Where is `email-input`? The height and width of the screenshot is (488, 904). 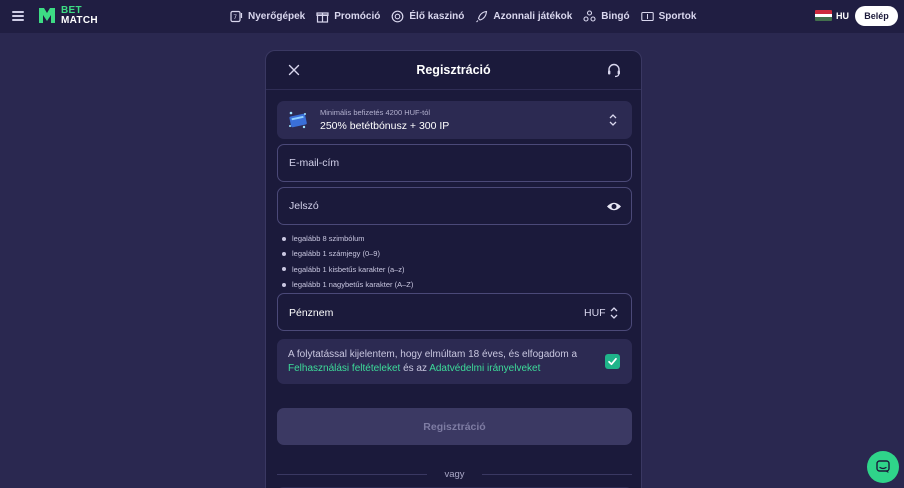 email-input is located at coordinates (454, 163).